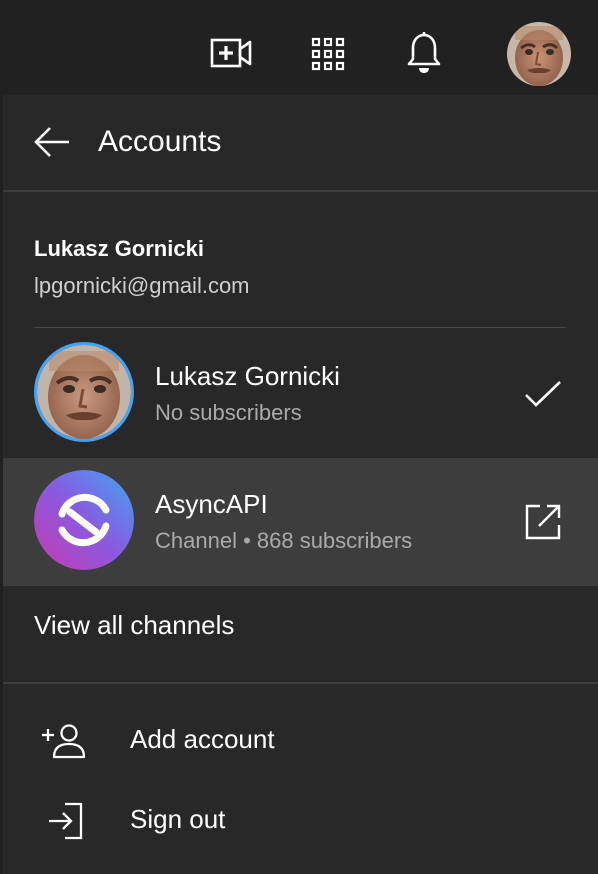 The height and width of the screenshot is (874, 598). Describe the element at coordinates (300, 522) in the screenshot. I see `channel-row-asyncapi: AsyncAPI Channel • 868 subscribers` at that location.